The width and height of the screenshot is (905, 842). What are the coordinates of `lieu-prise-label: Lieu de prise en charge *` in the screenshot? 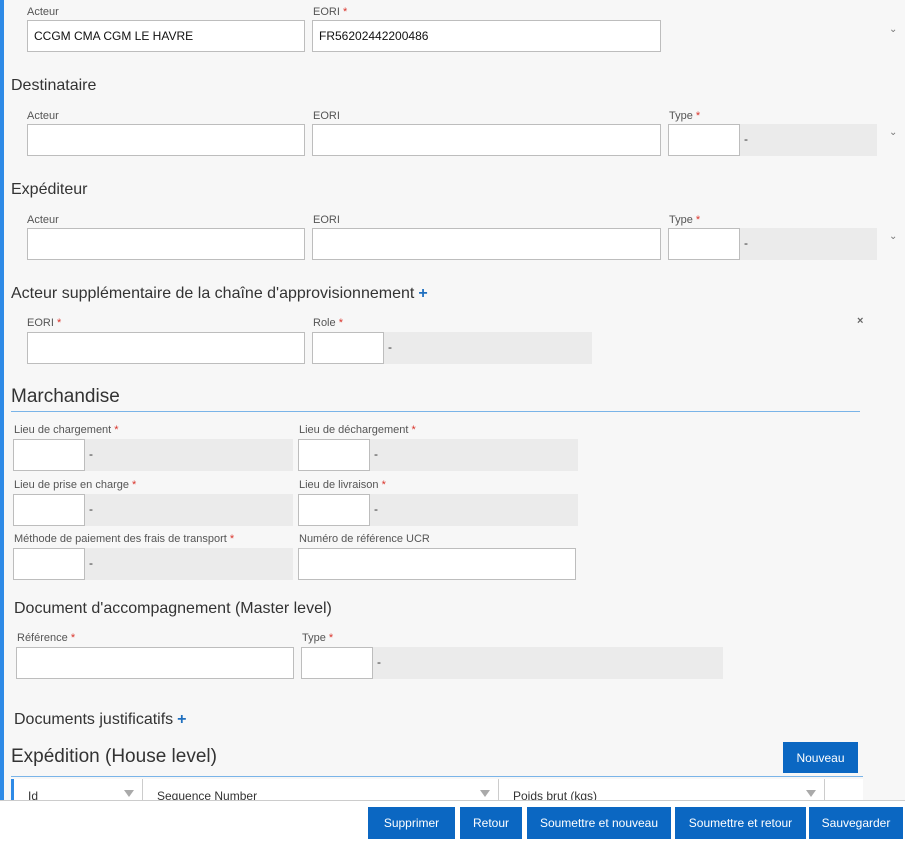 It's located at (75, 485).